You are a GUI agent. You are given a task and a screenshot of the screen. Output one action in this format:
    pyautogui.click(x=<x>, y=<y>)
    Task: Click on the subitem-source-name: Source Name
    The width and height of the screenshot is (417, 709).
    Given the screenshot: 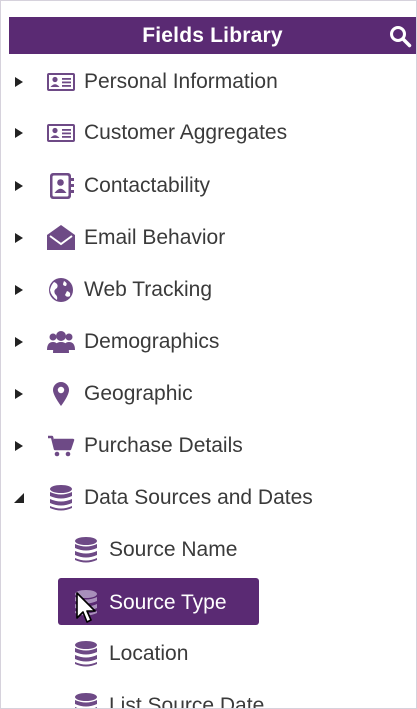 What is the action you would take?
    pyautogui.click(x=208, y=550)
    